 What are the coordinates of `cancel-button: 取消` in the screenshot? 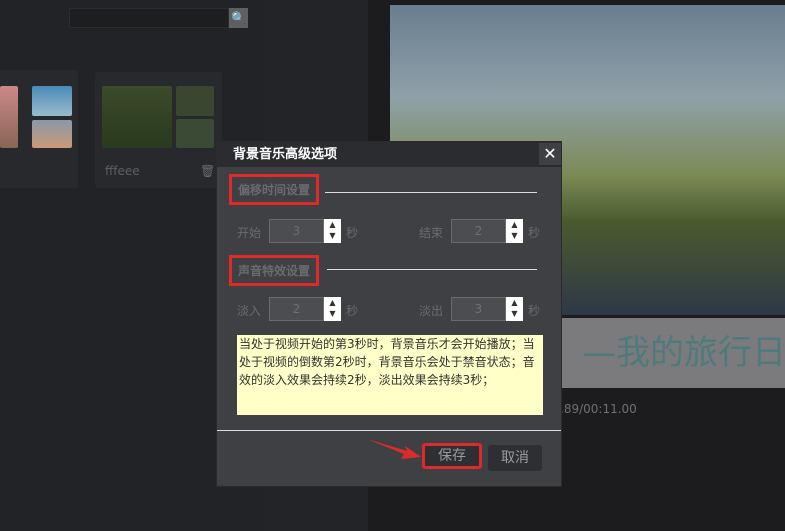 It's located at (515, 458).